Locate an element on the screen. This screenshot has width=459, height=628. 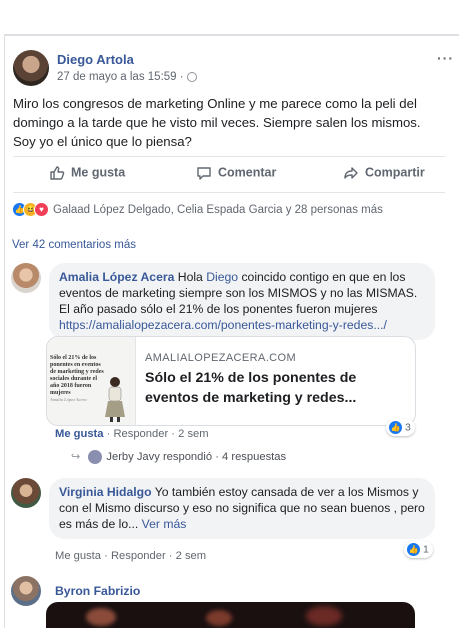
globe-icon is located at coordinates (191, 76).